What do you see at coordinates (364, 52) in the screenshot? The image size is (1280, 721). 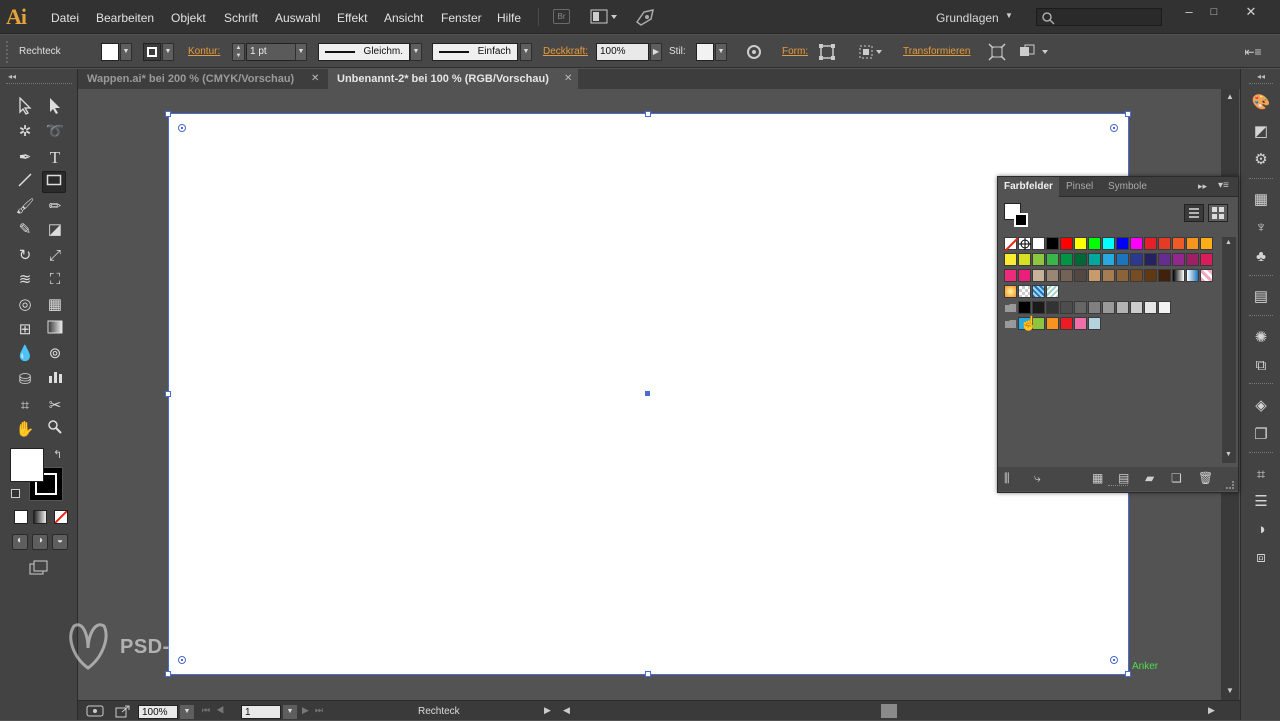 I see `variable-width-profile: Gleichm.` at bounding box center [364, 52].